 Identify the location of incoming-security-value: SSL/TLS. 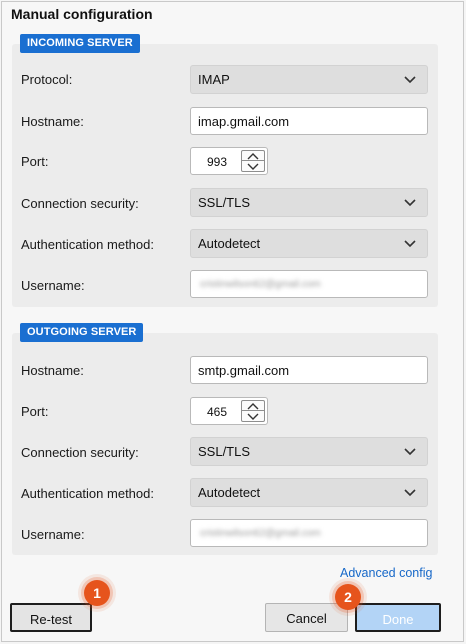
(224, 202).